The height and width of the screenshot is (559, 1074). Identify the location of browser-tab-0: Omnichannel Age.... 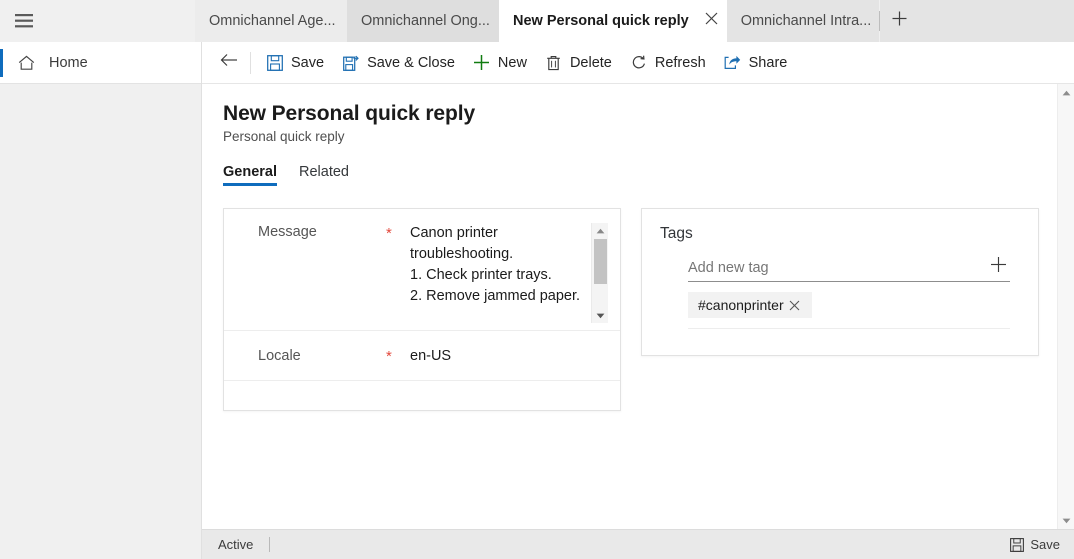
(271, 21).